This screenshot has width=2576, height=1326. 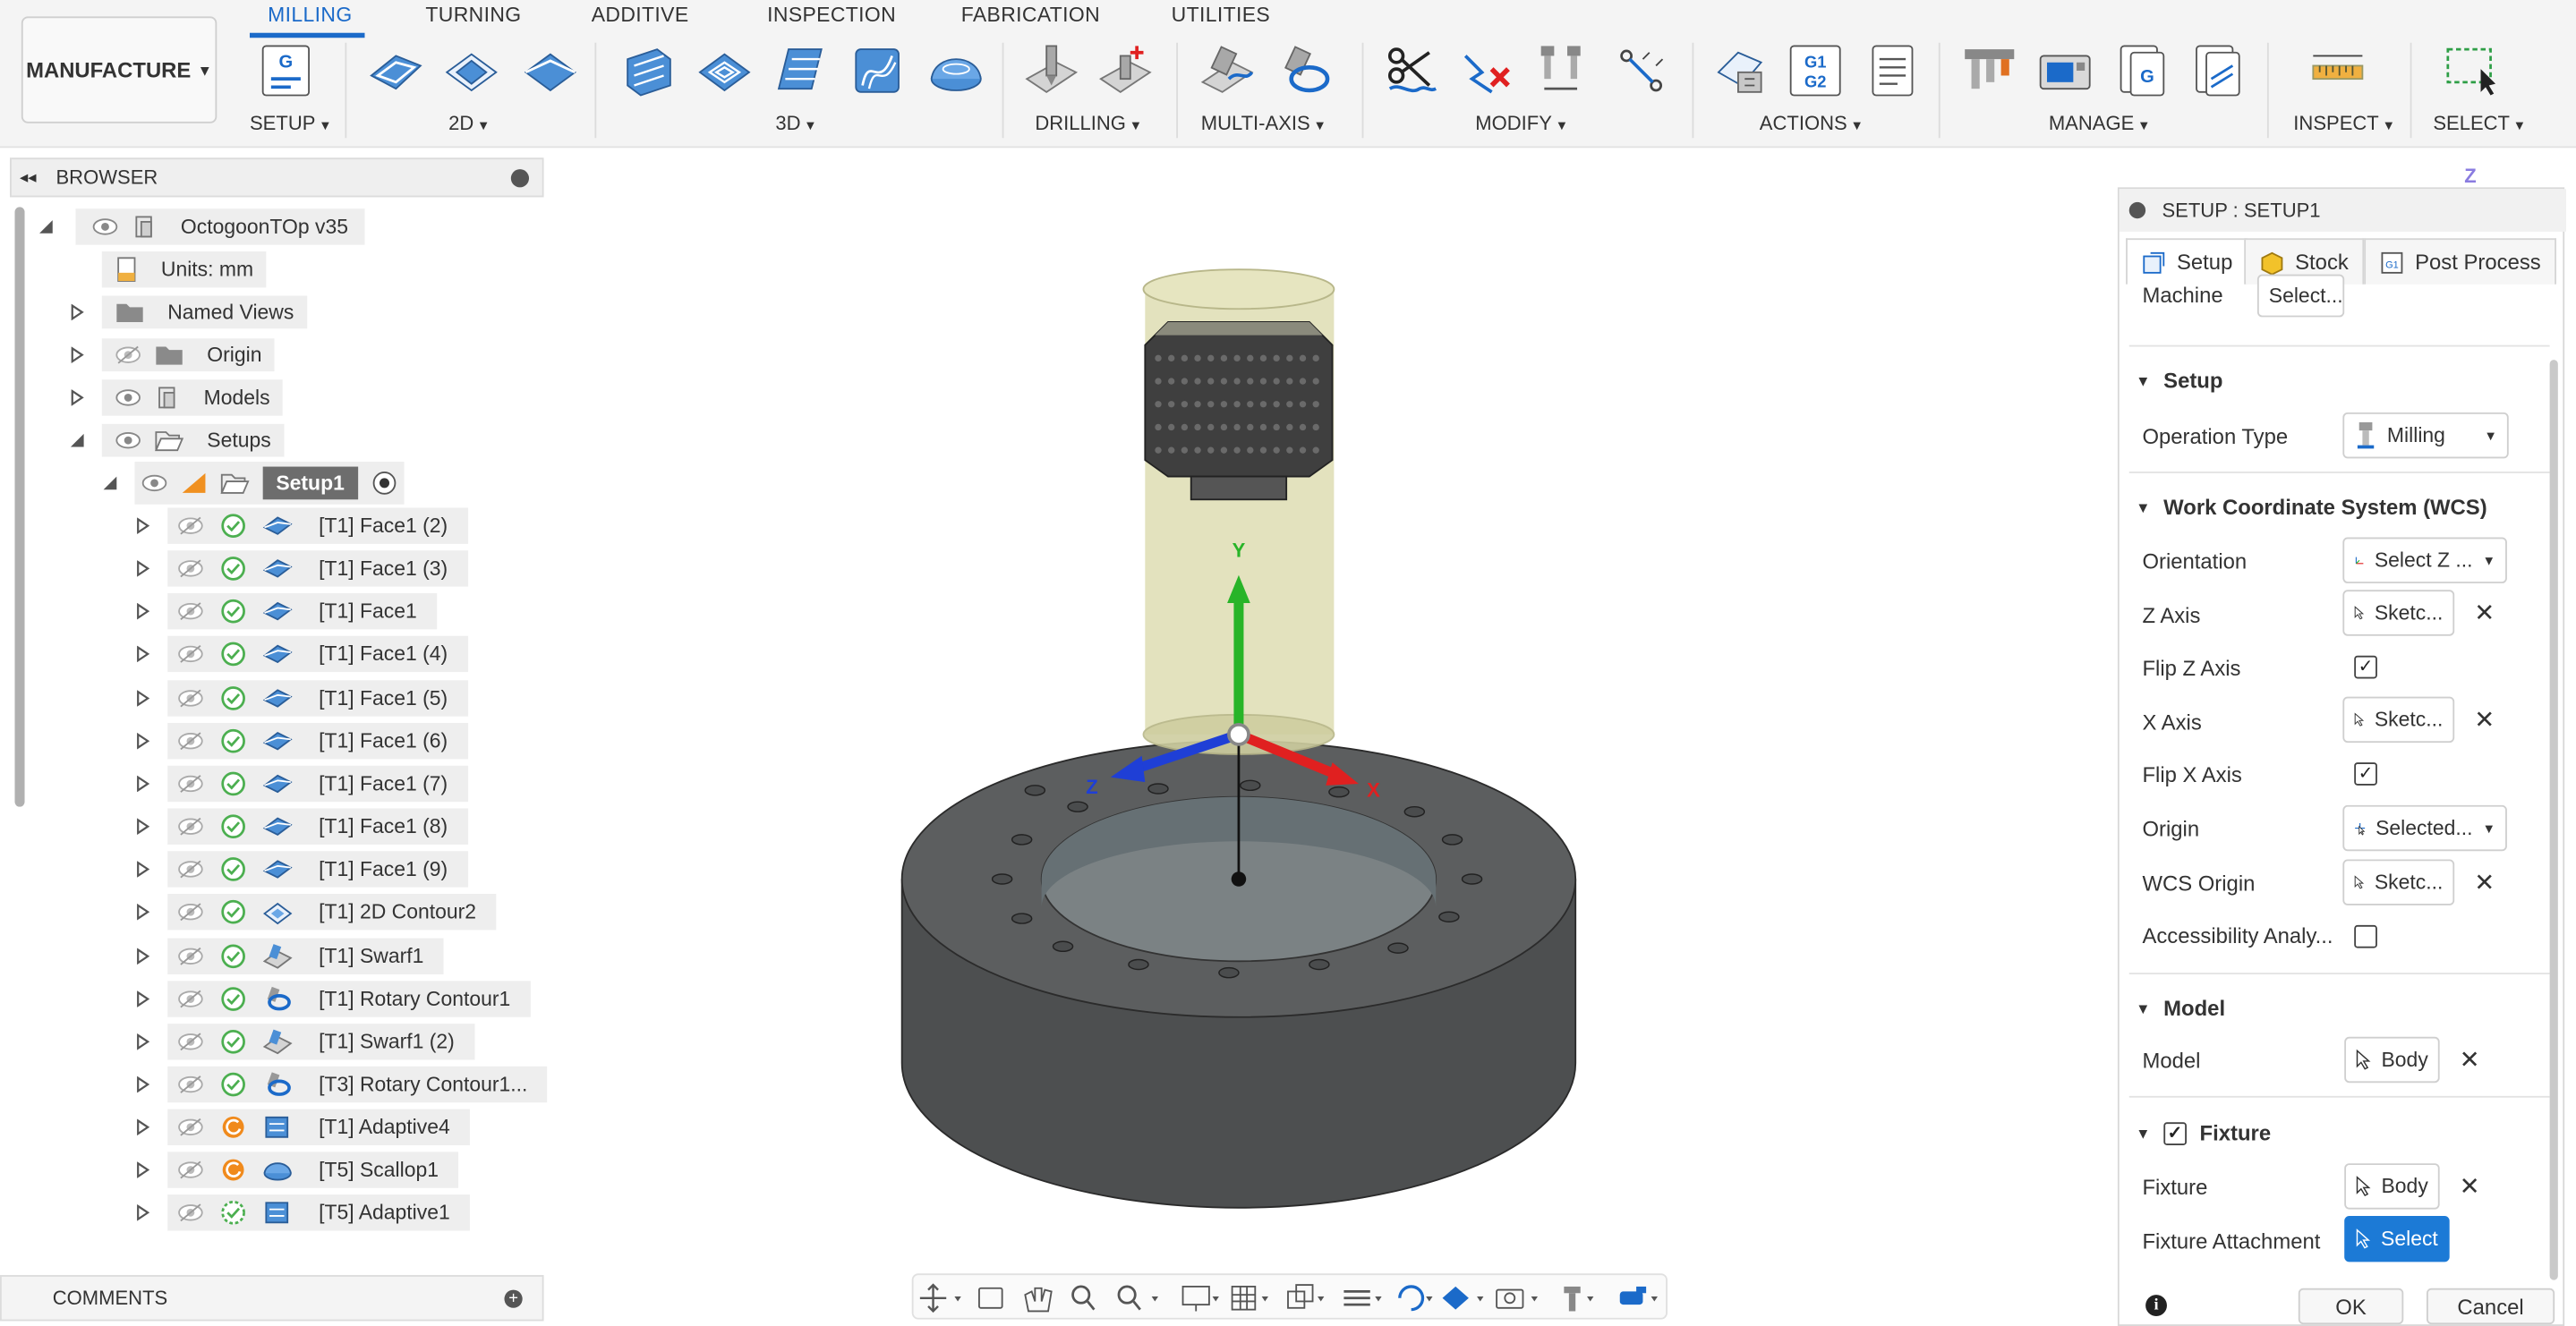 What do you see at coordinates (2392, 1186) in the screenshot?
I see `fixture-select-button: Body` at bounding box center [2392, 1186].